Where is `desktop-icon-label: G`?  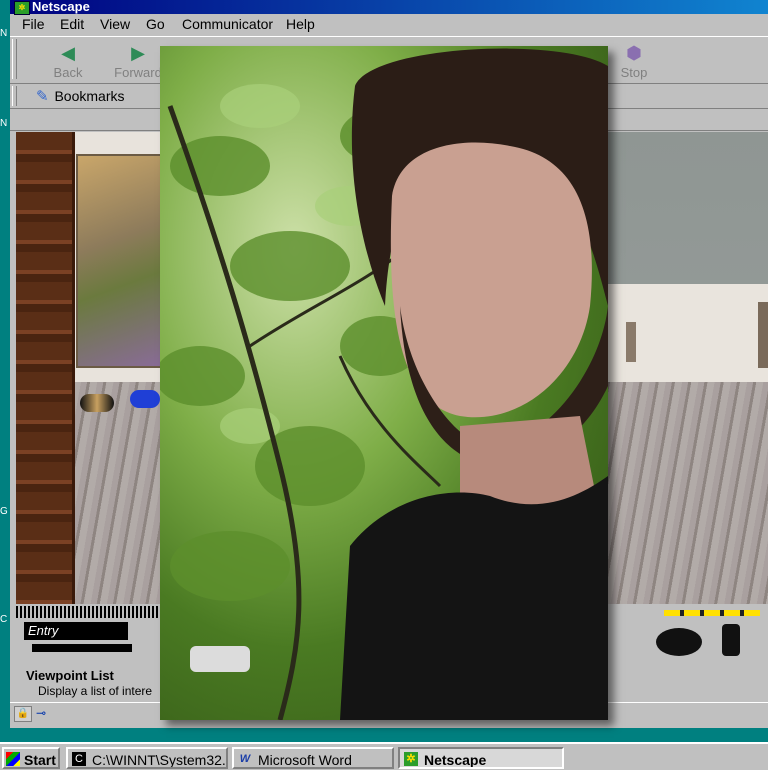
desktop-icon-label: G is located at coordinates (4, 511).